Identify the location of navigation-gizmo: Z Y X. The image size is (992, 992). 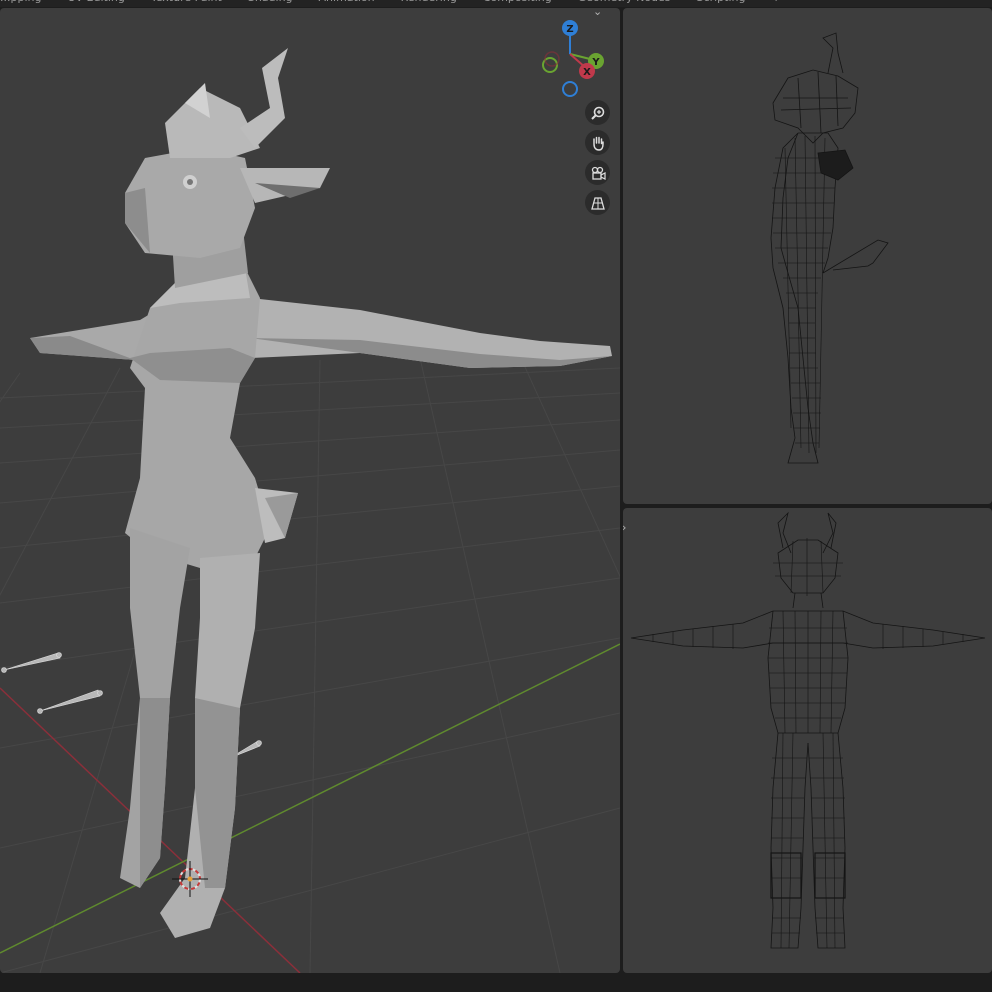
(570, 61).